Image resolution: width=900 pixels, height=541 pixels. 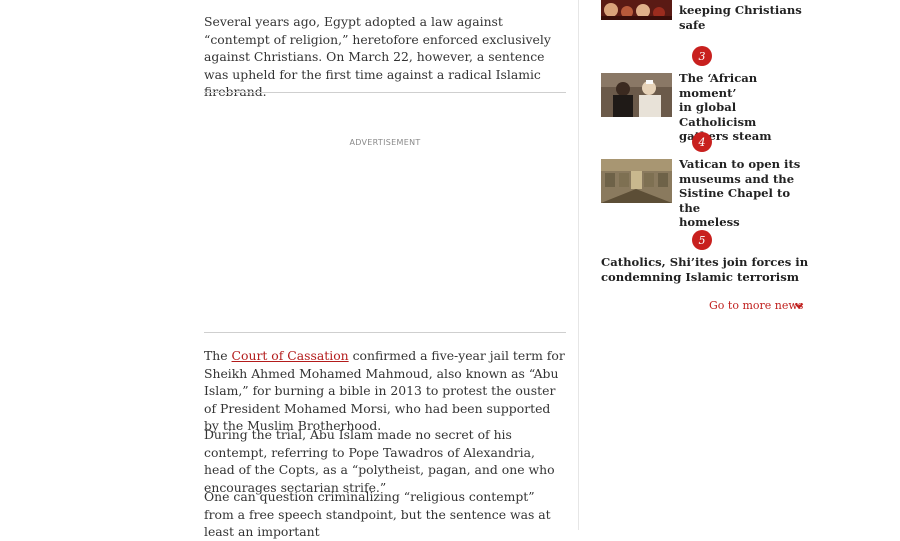 What do you see at coordinates (740, 17) in the screenshot?
I see `news-title-christians-safe: keeping Christians safe` at bounding box center [740, 17].